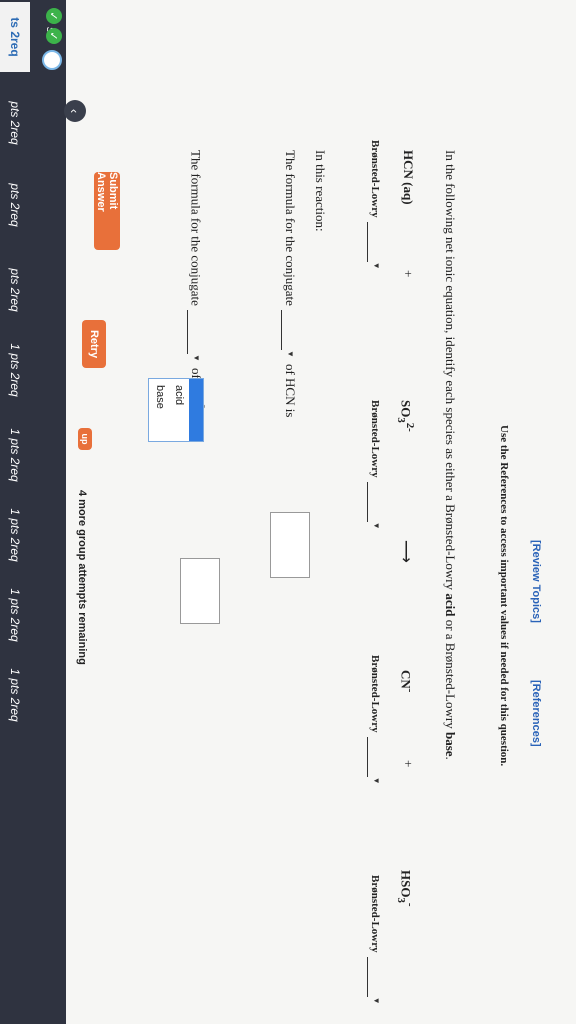 This screenshot has width=576, height=1024. What do you see at coordinates (406, 884) in the screenshot?
I see `species-formula: HSO` at bounding box center [406, 884].